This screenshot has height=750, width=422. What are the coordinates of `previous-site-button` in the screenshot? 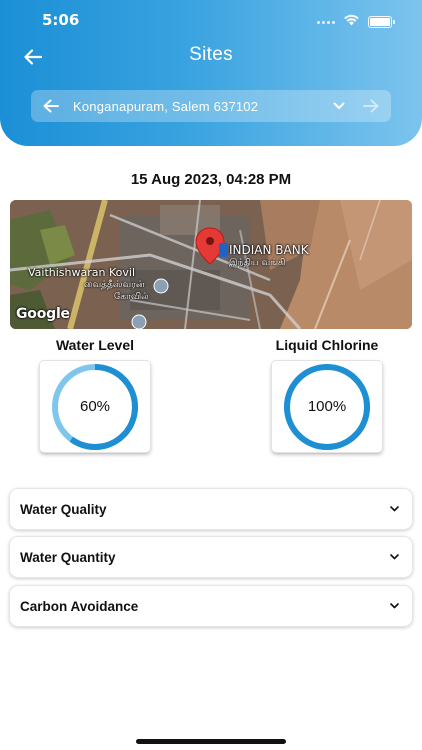 It's located at (51, 106).